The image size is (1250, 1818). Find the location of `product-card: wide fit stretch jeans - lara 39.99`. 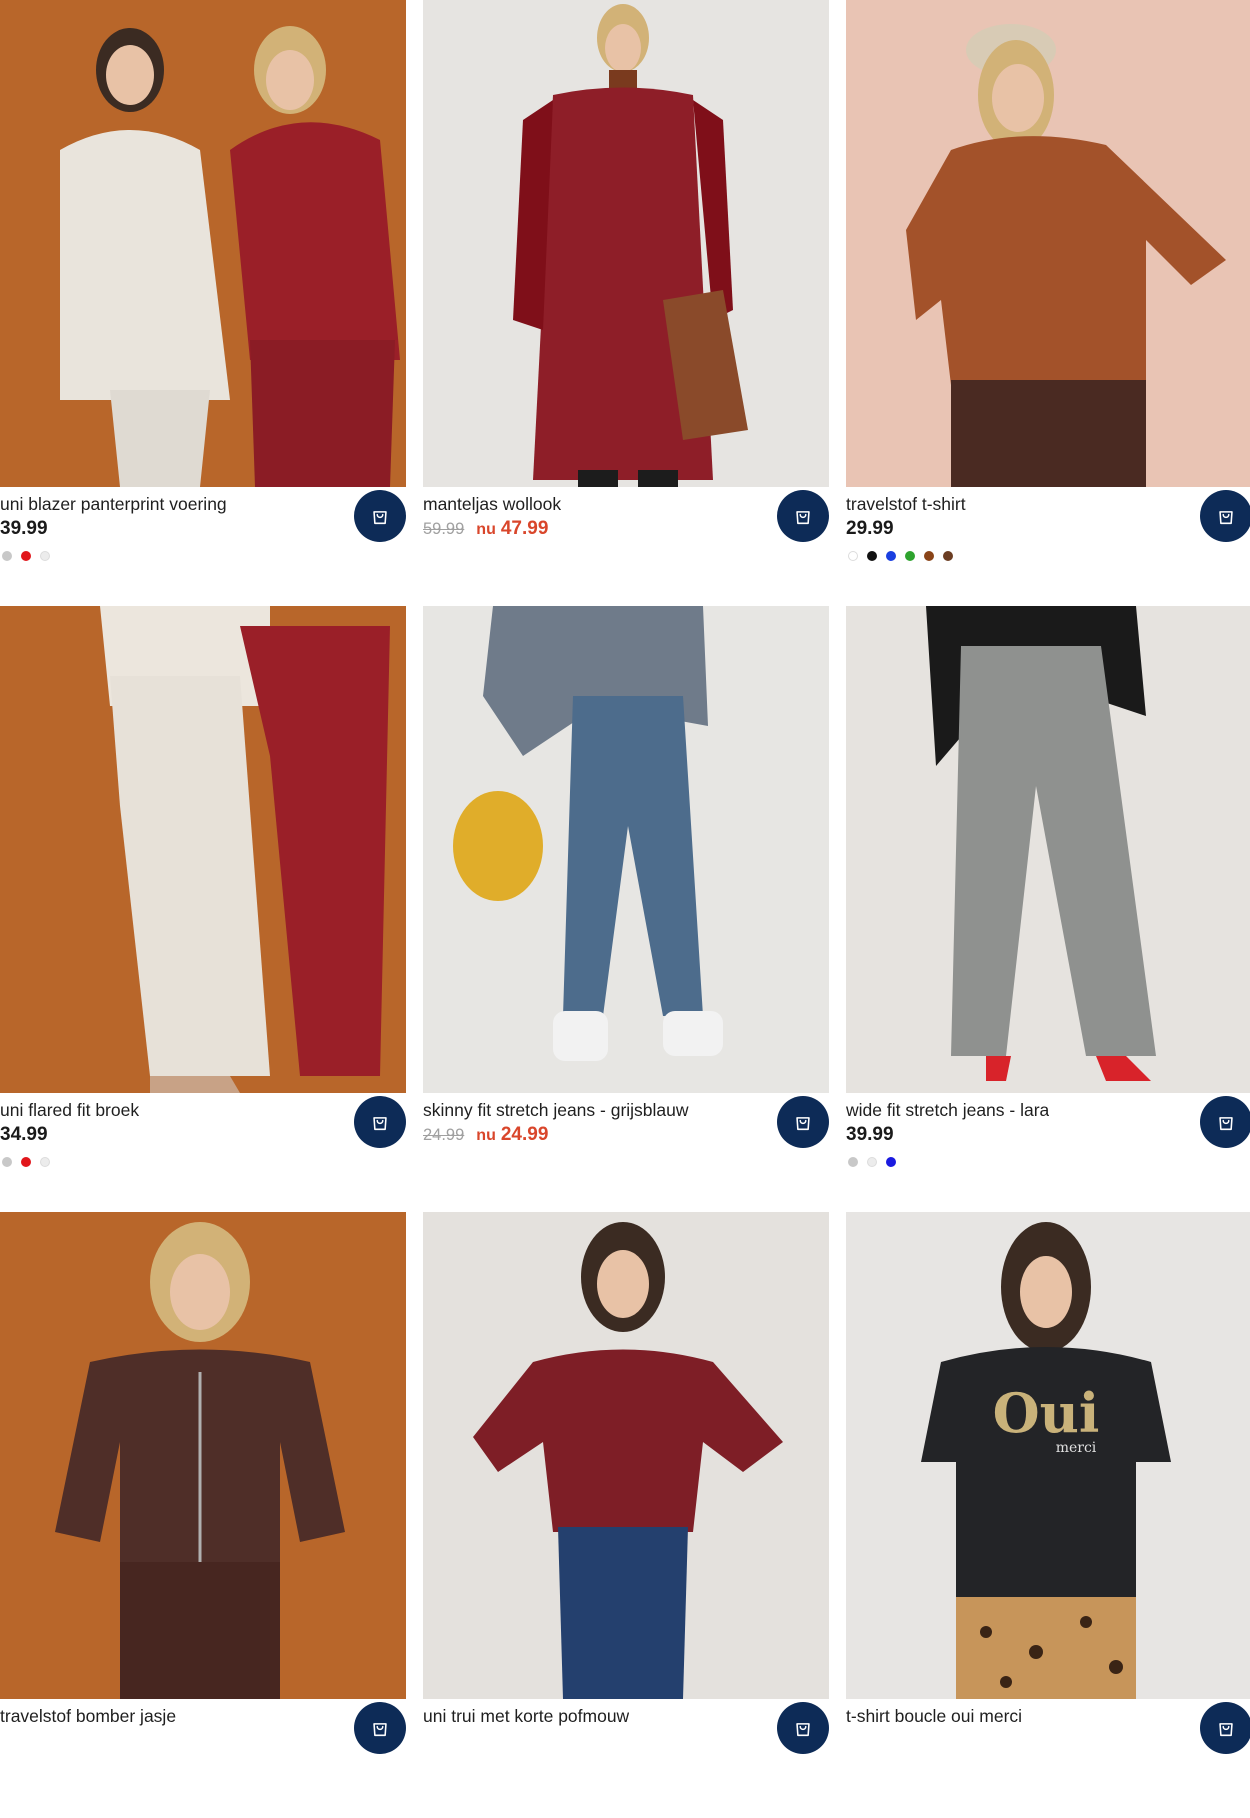

product-card: wide fit stretch jeans - lara 39.99 is located at coordinates (1048, 909).